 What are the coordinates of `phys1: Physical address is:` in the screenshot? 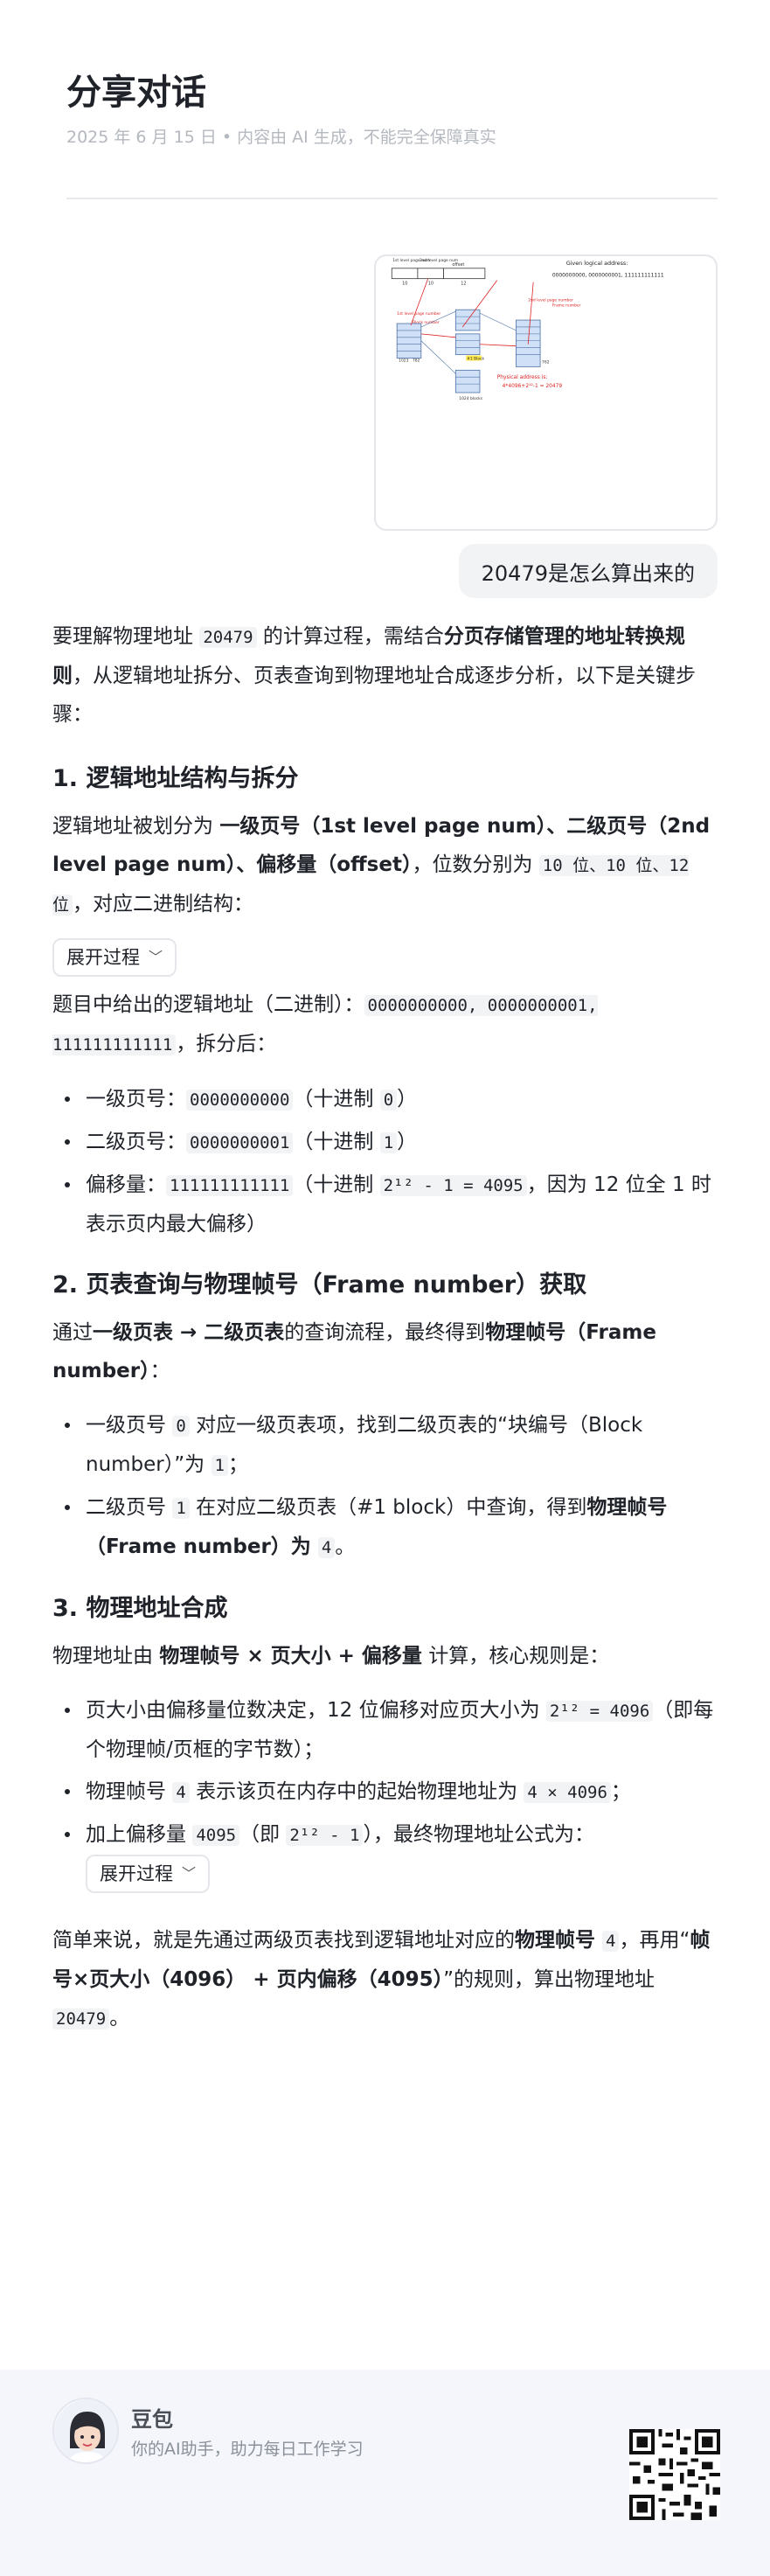 It's located at (522, 377).